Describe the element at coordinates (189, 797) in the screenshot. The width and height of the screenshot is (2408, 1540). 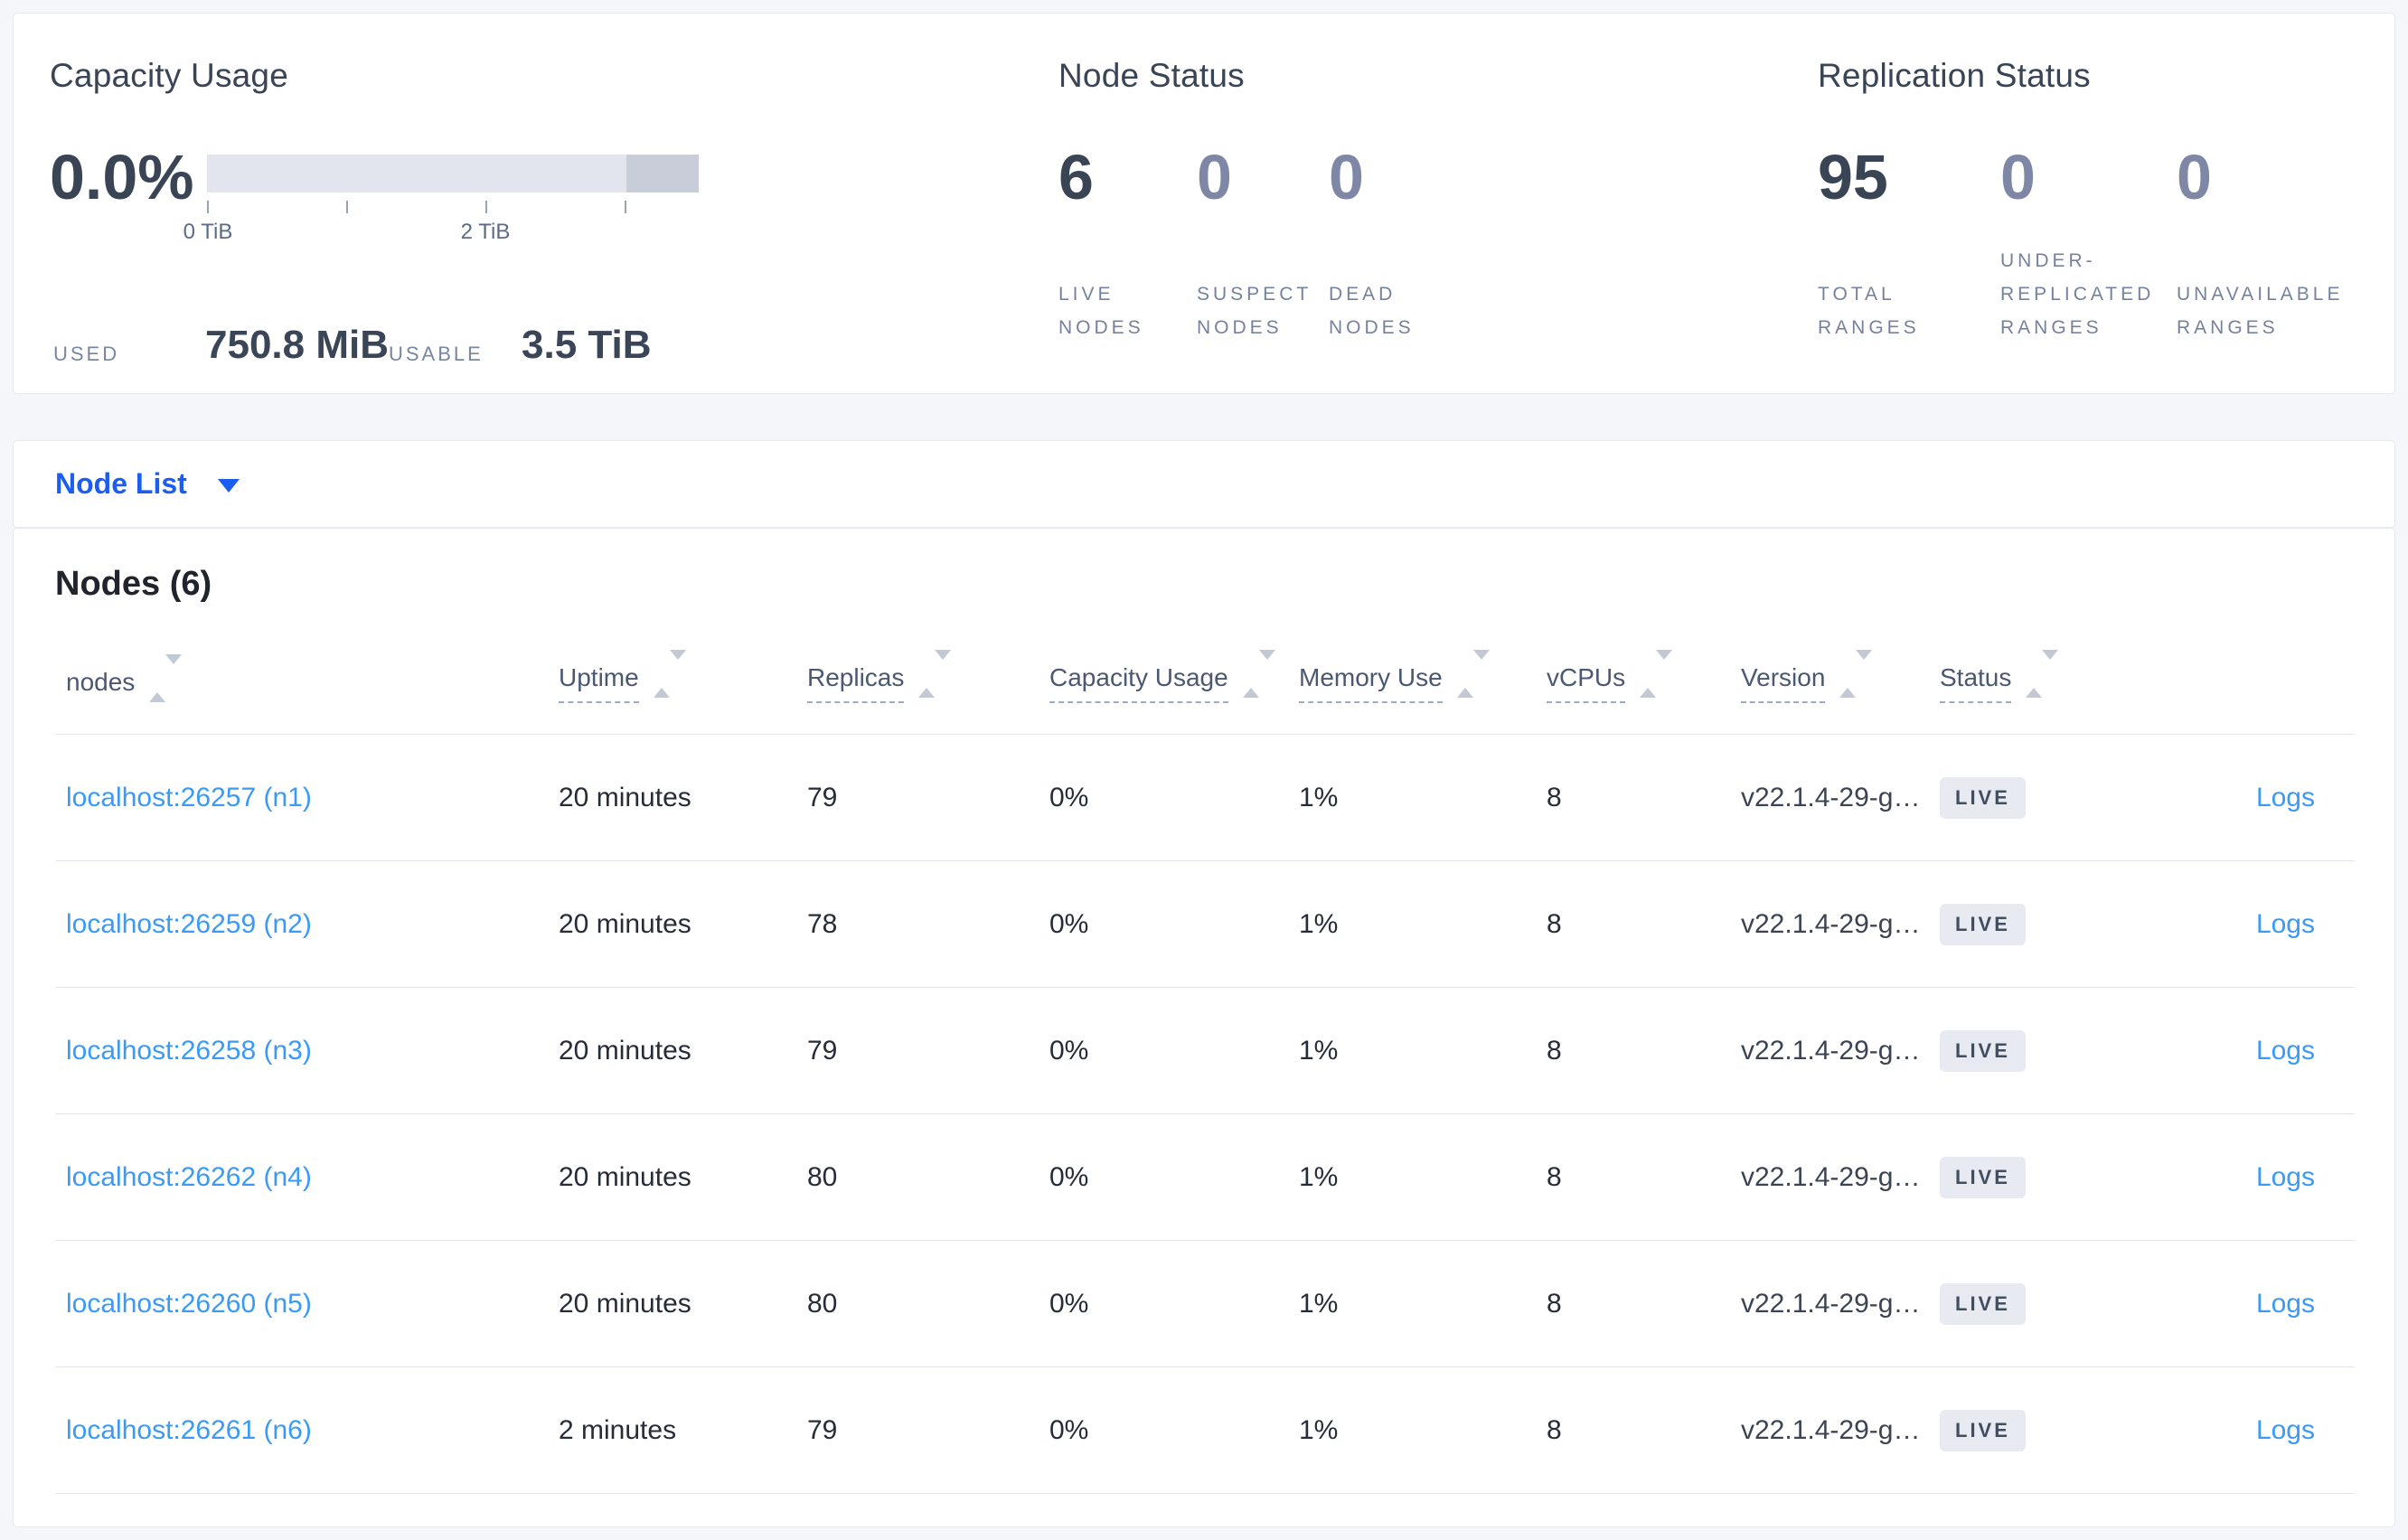
I see `node-address-link: localhost:26257 (n1)` at that location.